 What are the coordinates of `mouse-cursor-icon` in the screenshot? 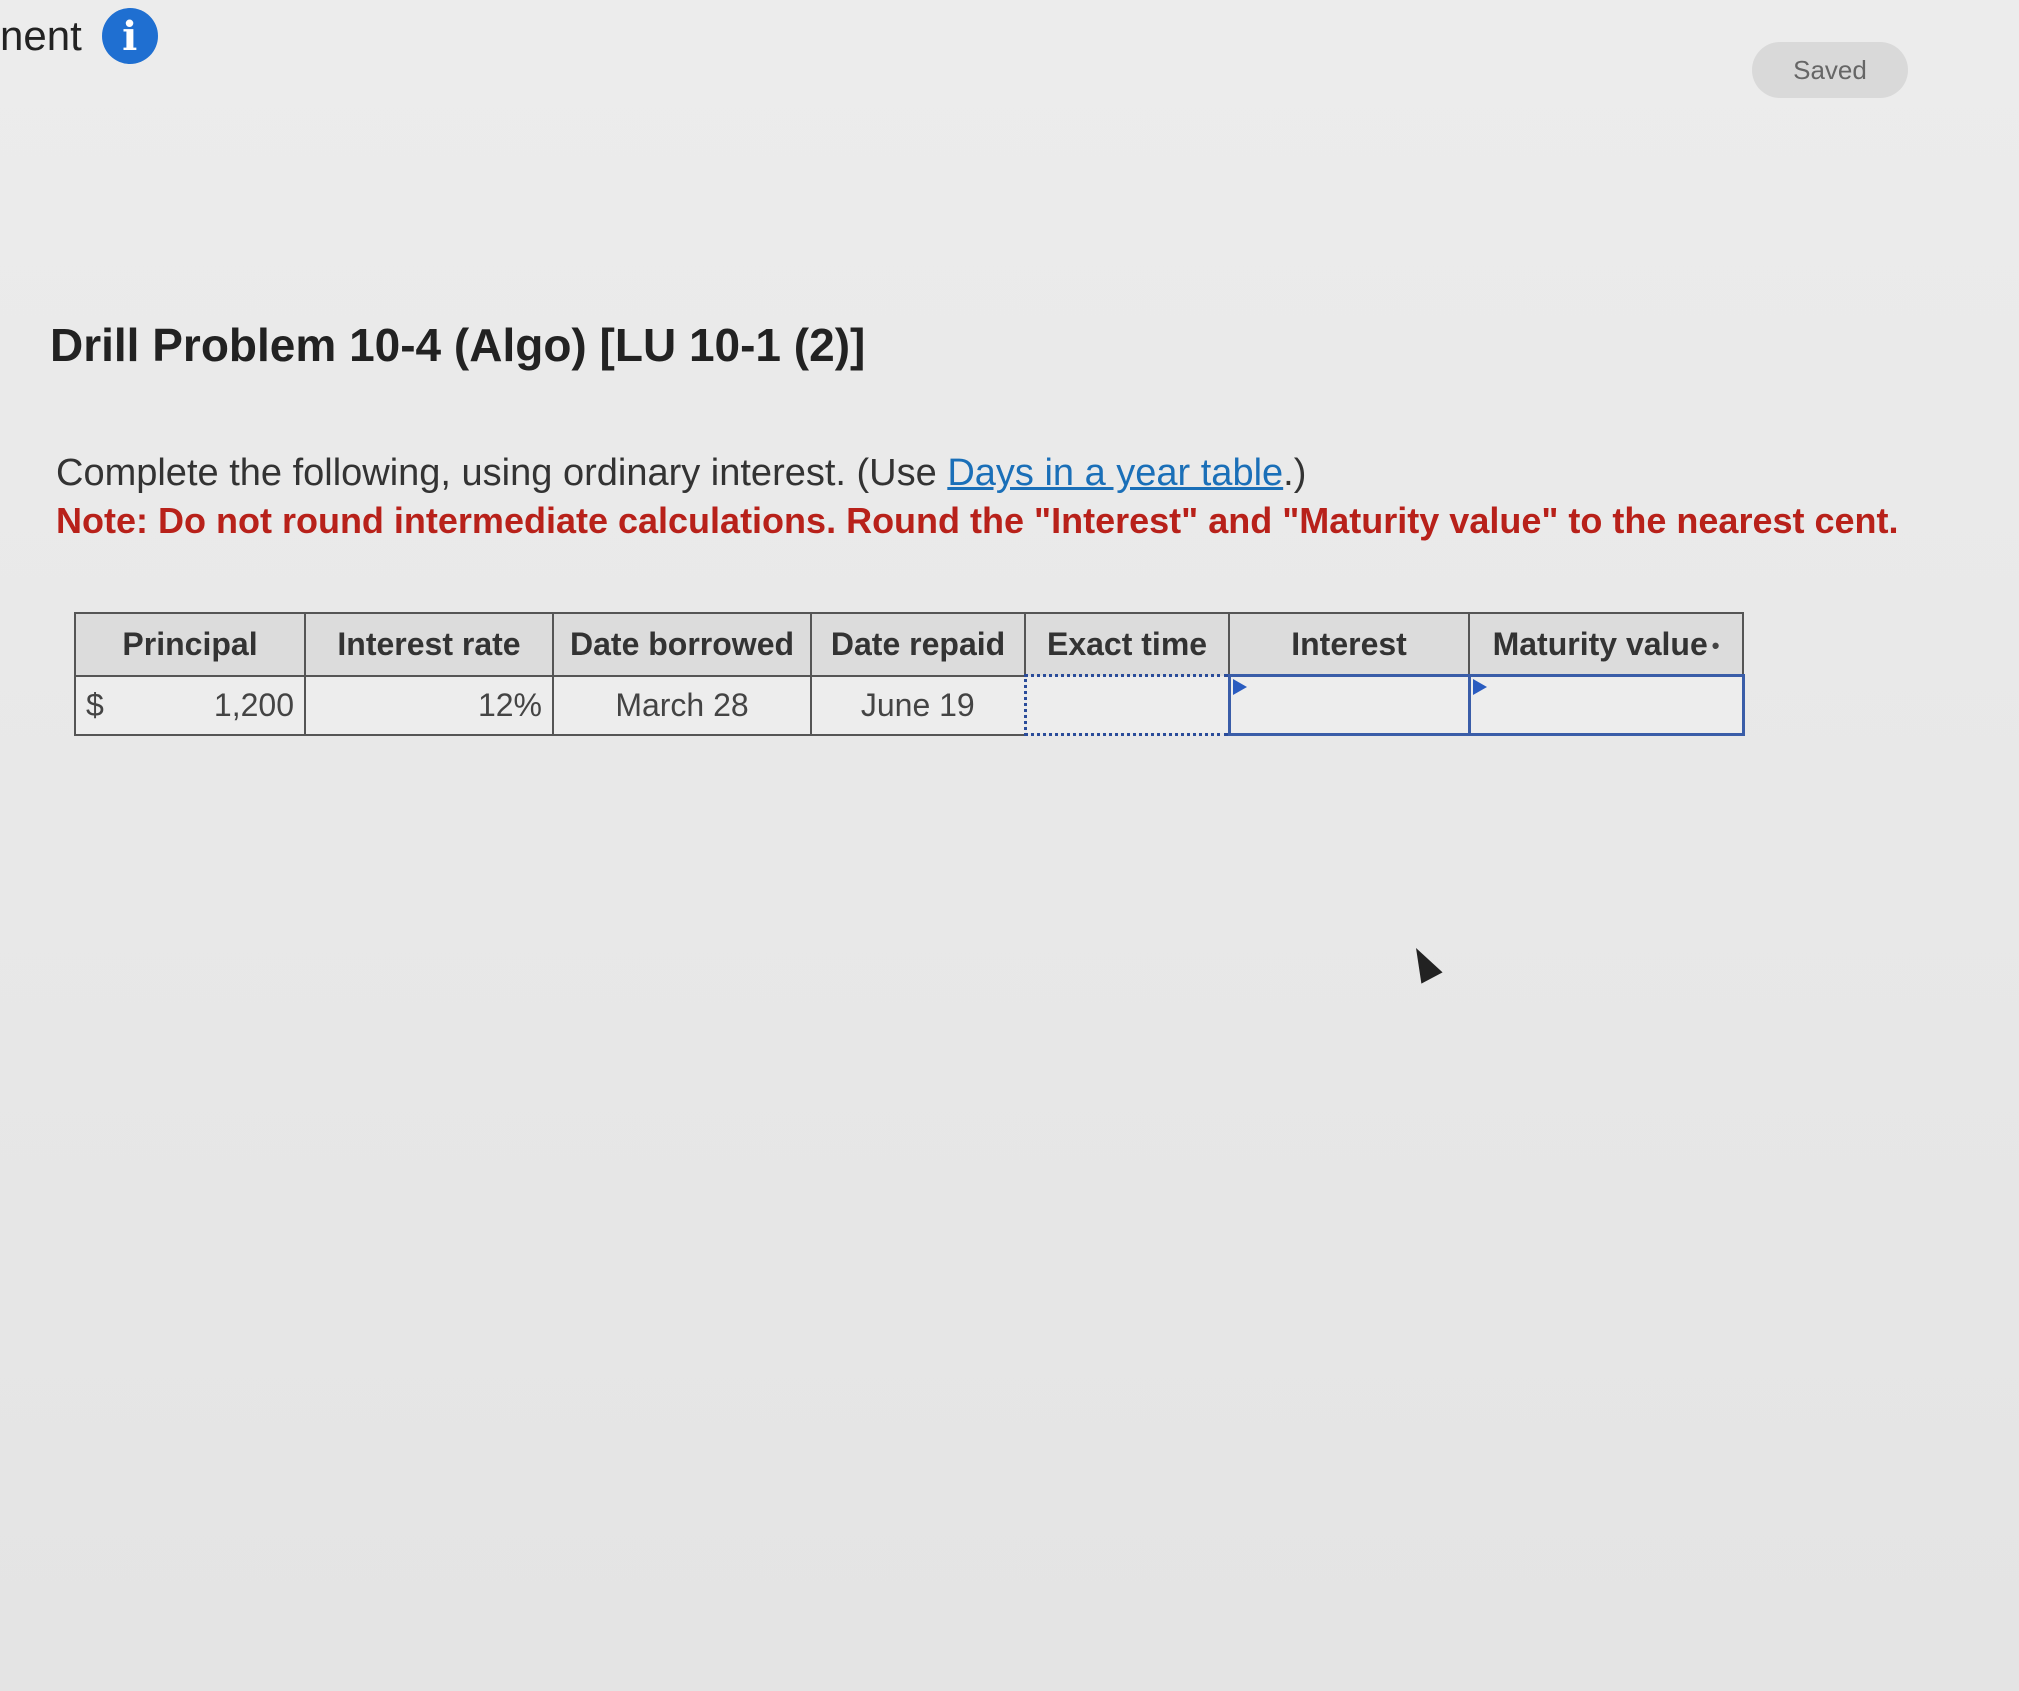 It's located at (1424, 963).